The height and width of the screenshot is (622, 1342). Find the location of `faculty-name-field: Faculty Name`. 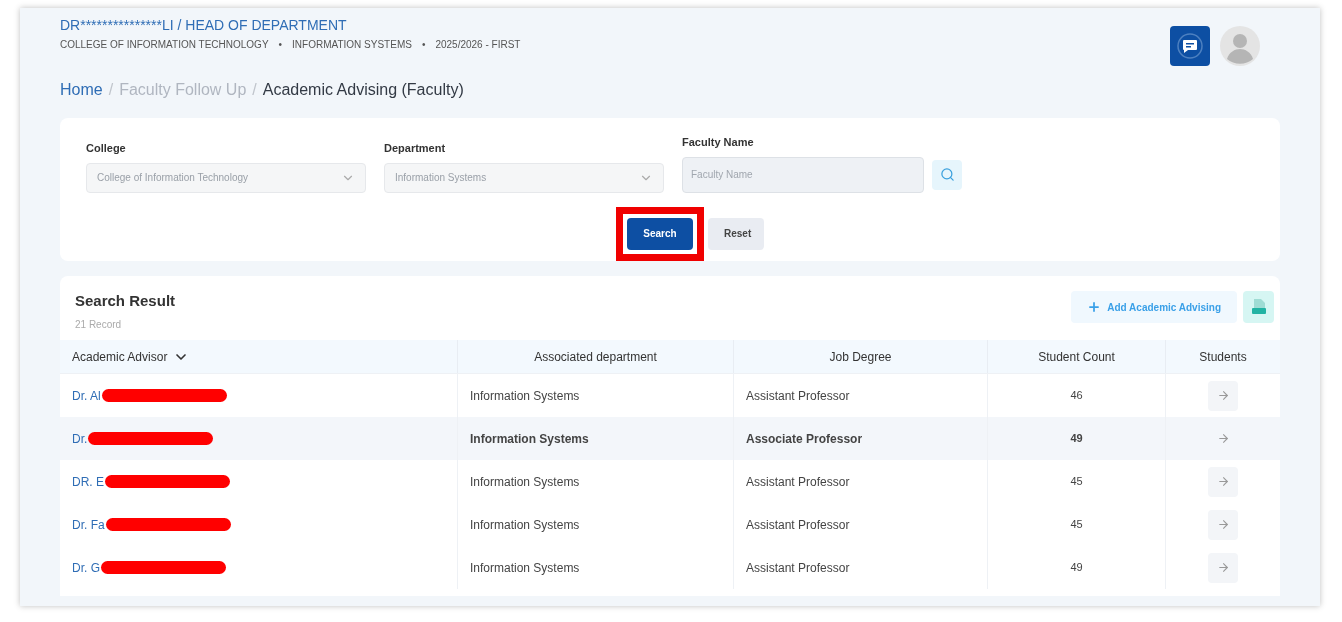

faculty-name-field: Faculty Name is located at coordinates (803, 174).